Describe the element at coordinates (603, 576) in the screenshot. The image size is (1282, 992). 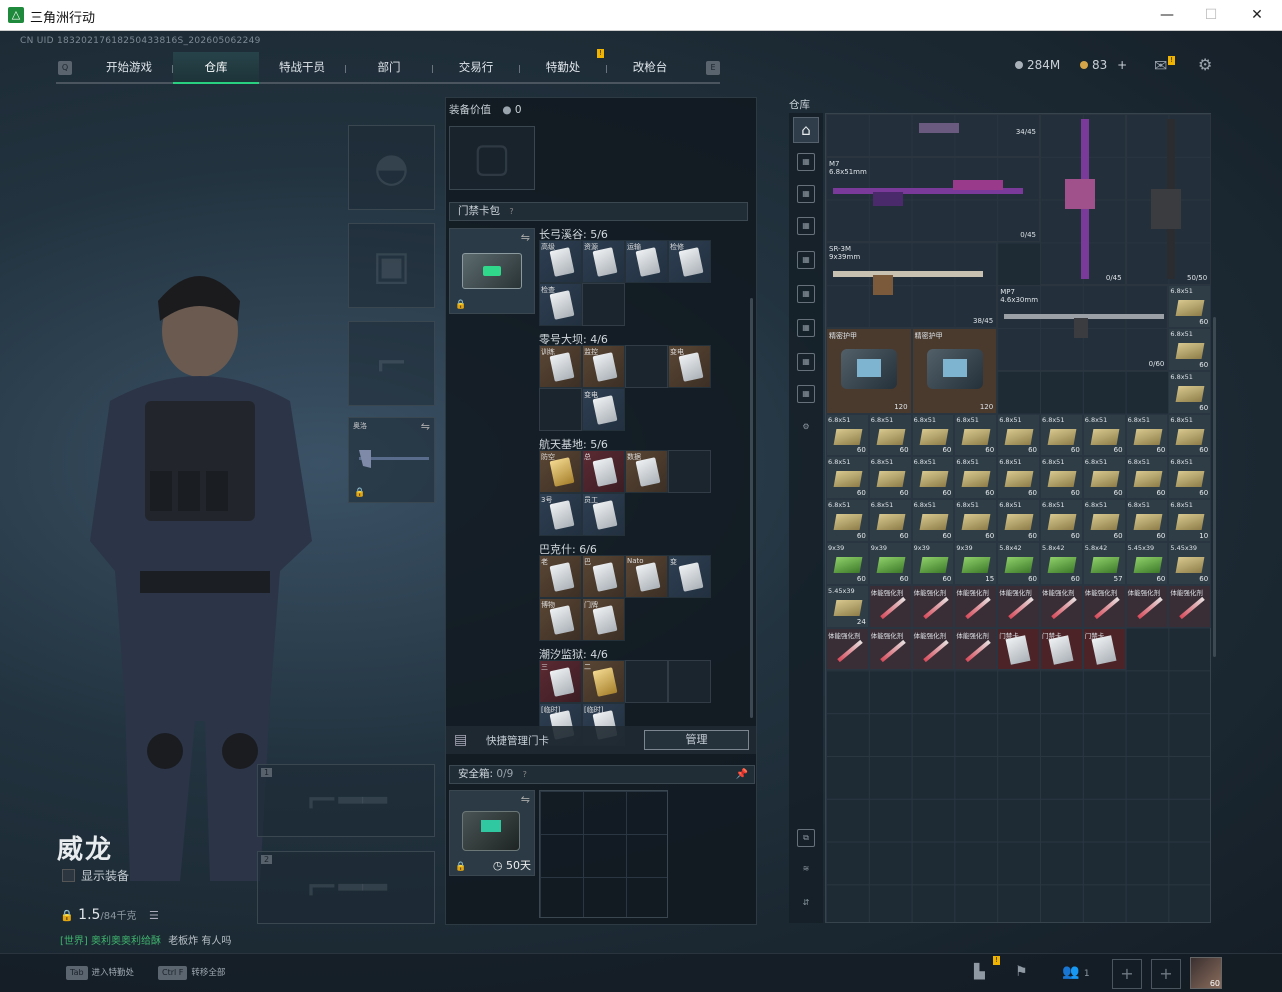
I see `keycard-slot: 巴` at that location.